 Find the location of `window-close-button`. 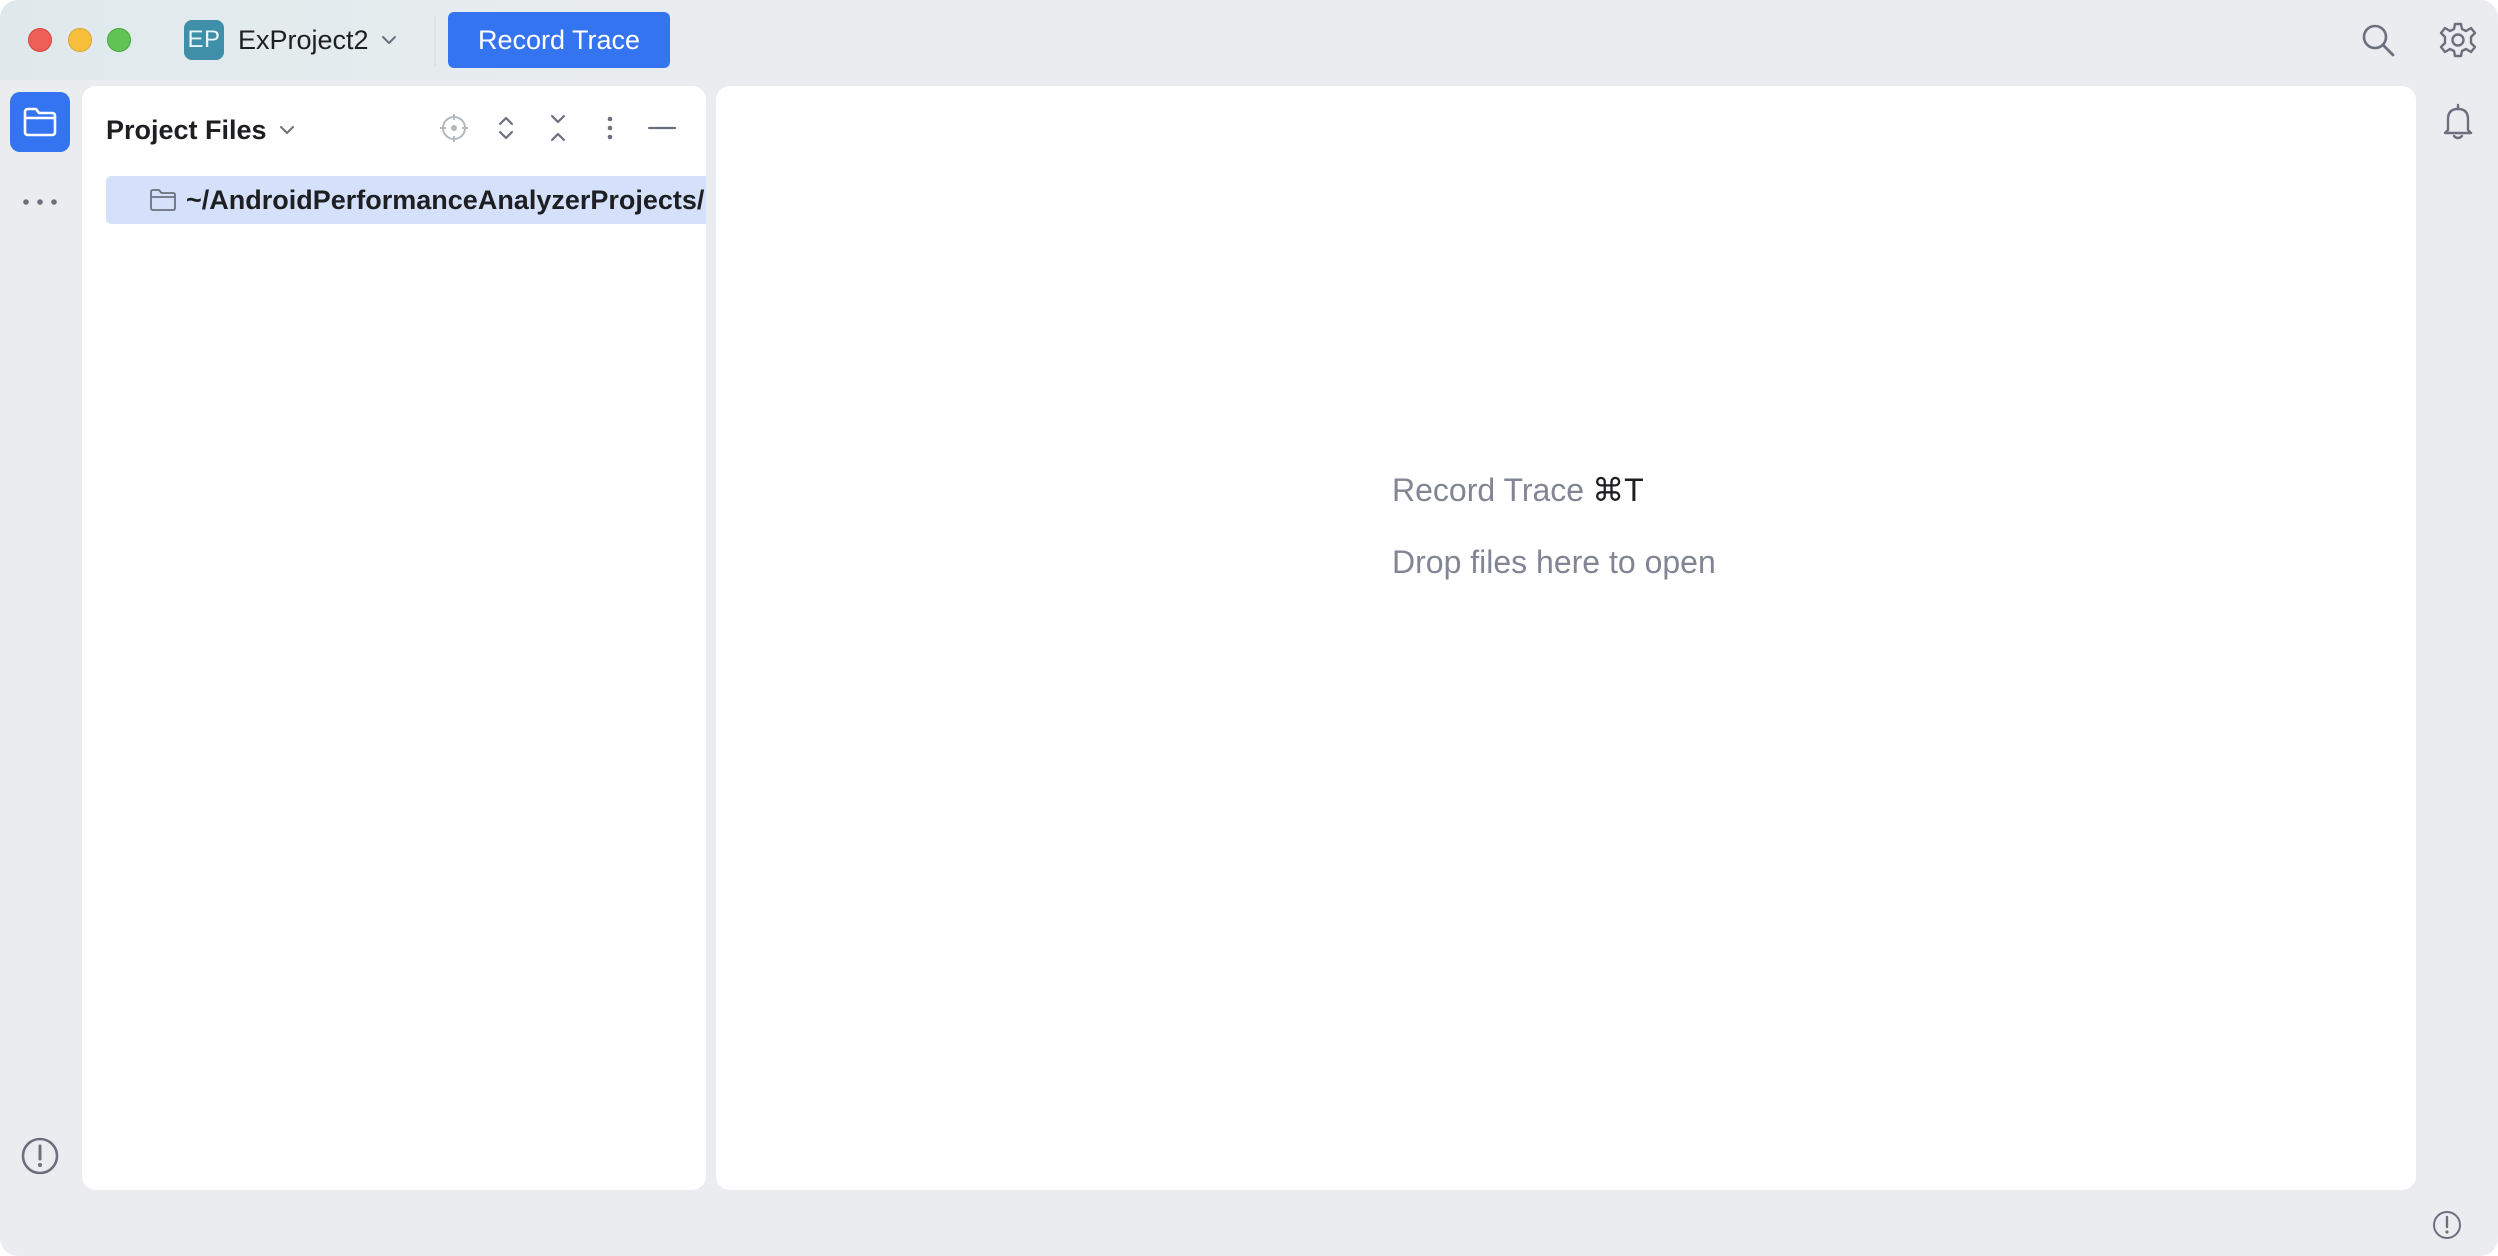

window-close-button is located at coordinates (40, 40).